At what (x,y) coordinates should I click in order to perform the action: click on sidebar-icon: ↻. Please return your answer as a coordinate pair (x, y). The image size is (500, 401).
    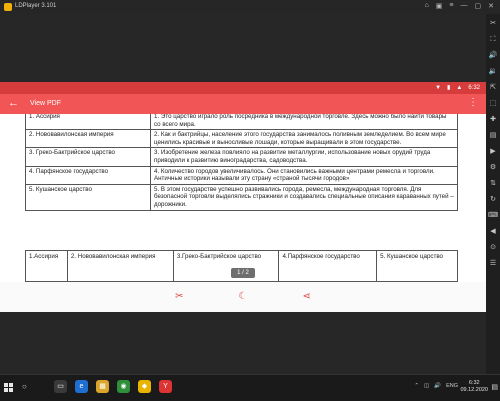
    Looking at the image, I should click on (493, 200).